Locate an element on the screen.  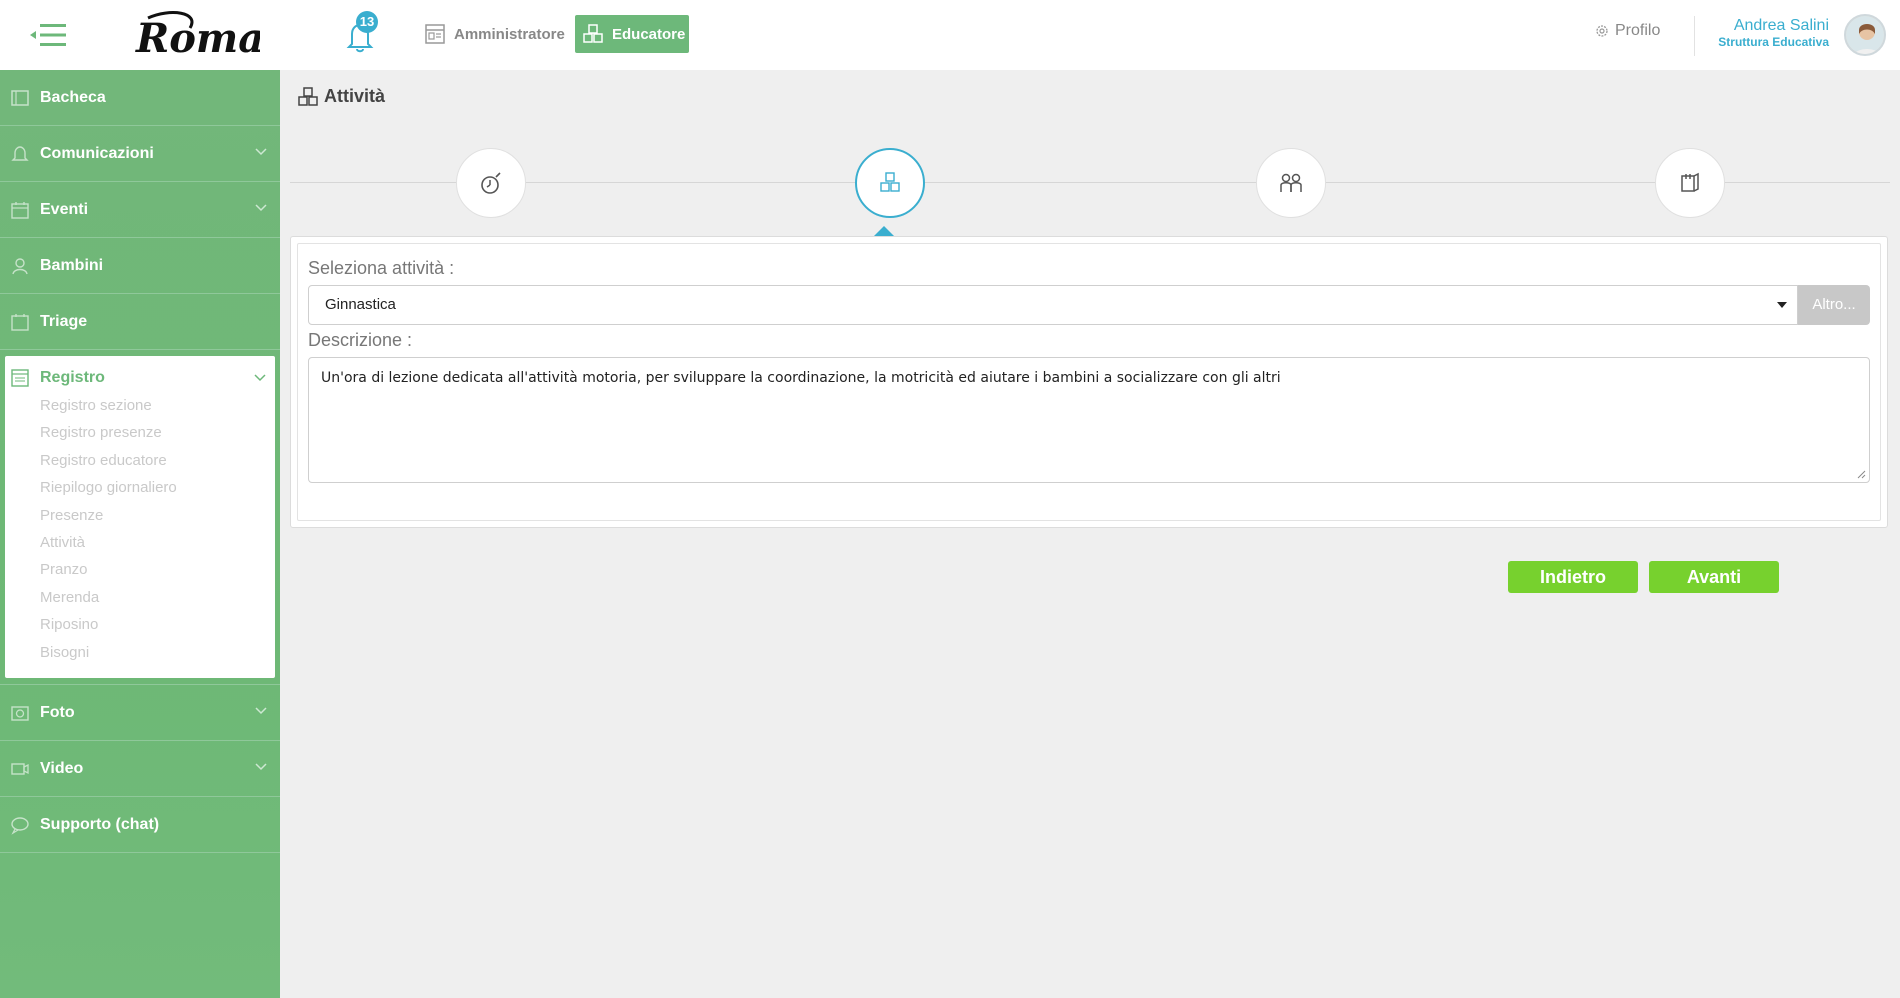
sidebar-item-comunicazioni: Comunicazioni is located at coordinates (140, 154).